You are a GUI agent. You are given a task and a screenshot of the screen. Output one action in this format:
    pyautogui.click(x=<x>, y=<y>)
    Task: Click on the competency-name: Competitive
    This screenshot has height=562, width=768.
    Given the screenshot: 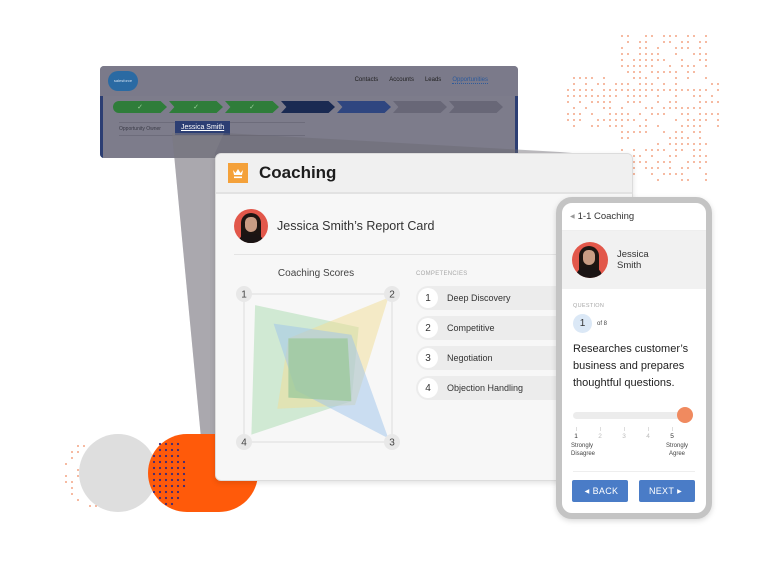 What is the action you would take?
    pyautogui.click(x=471, y=328)
    